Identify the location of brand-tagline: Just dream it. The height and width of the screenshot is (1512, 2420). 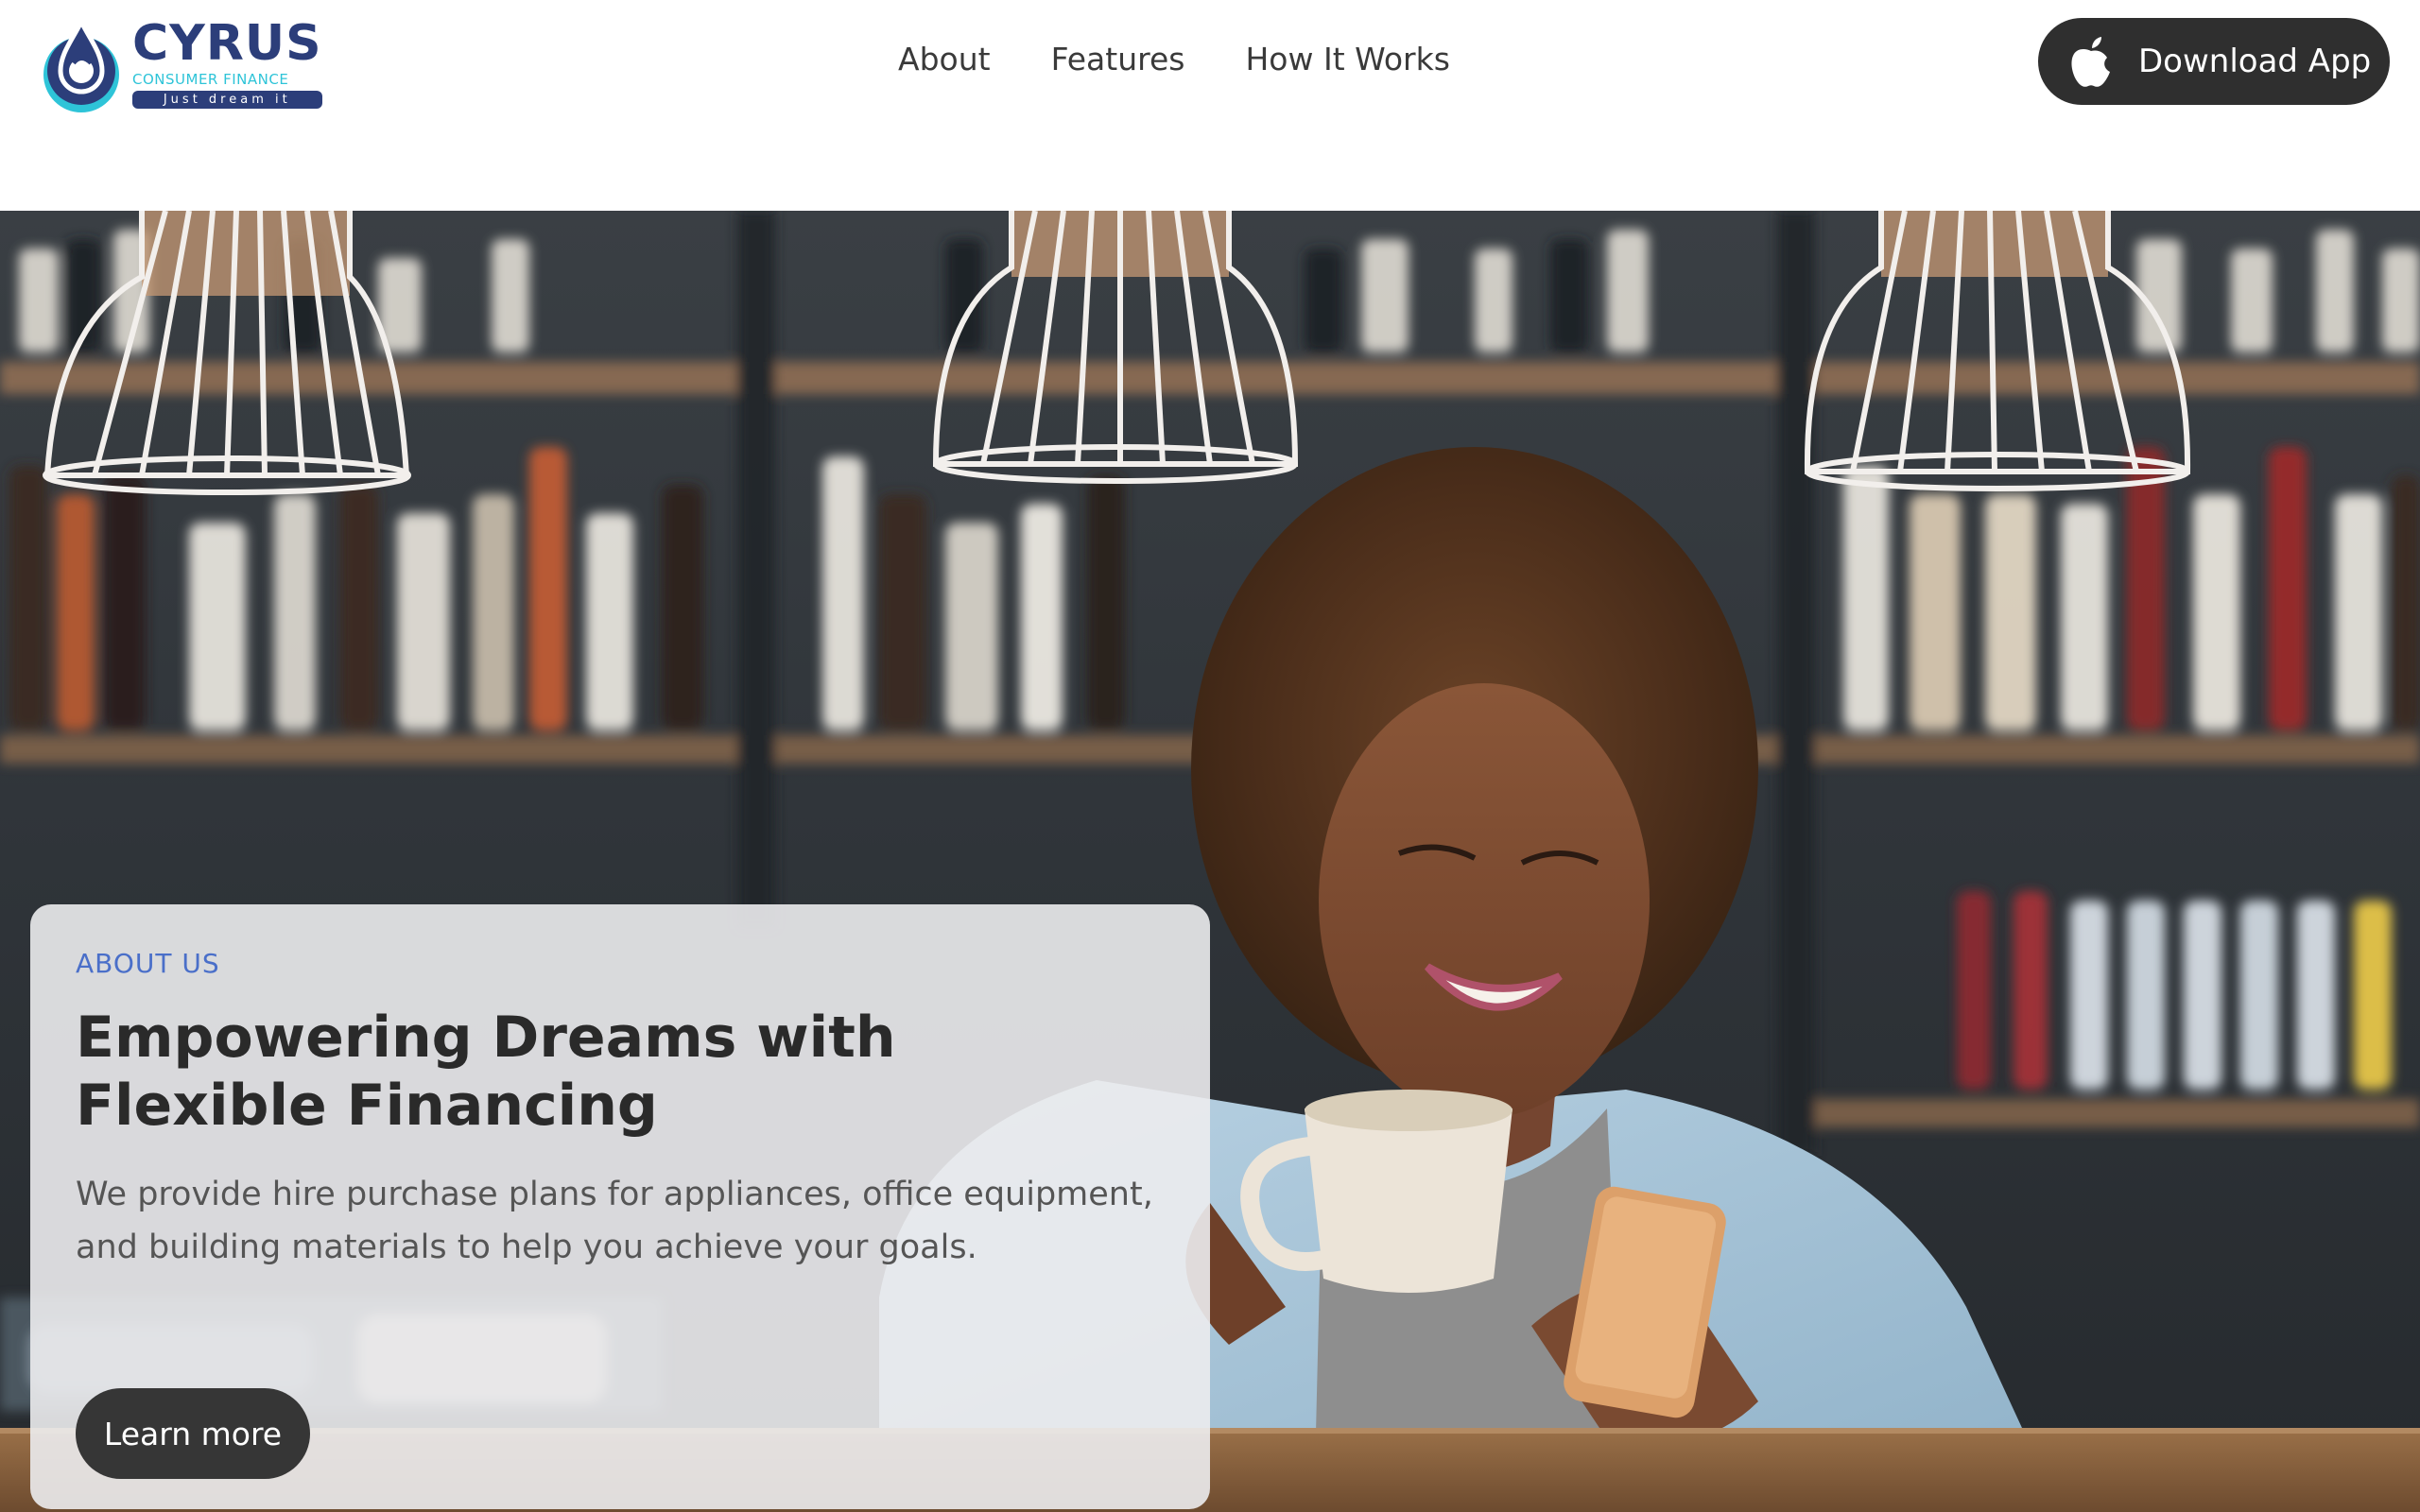
(227, 100).